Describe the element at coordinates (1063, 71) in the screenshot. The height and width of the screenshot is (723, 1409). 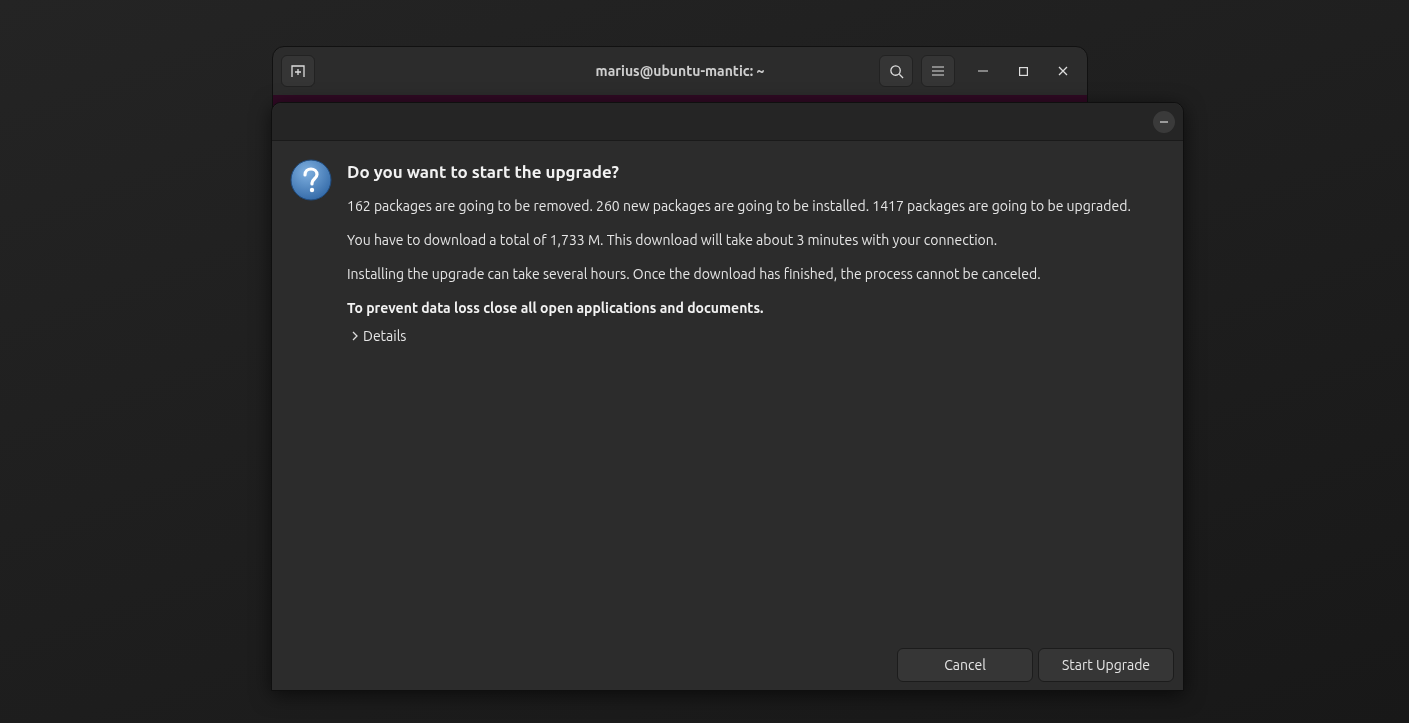
I see `close-icon` at that location.